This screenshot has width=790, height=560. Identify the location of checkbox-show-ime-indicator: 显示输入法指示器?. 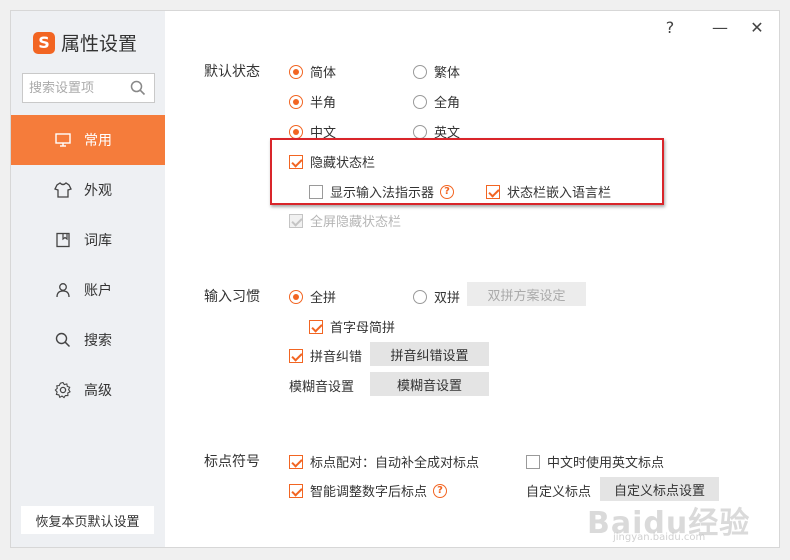
(382, 191).